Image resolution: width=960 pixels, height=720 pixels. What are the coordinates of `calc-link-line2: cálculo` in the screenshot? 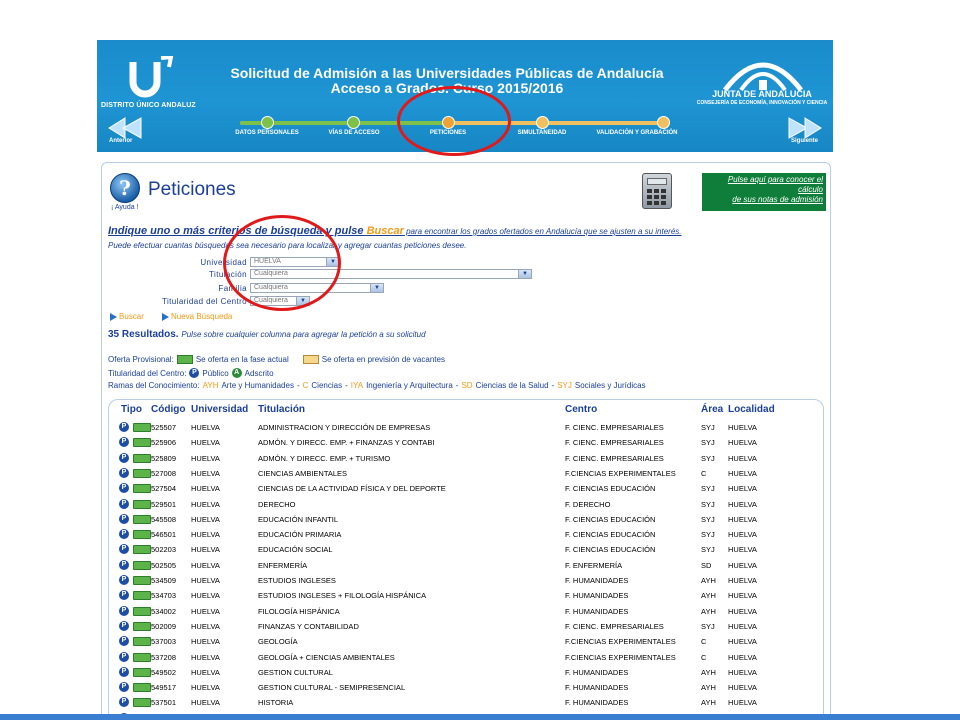 It's located at (764, 190).